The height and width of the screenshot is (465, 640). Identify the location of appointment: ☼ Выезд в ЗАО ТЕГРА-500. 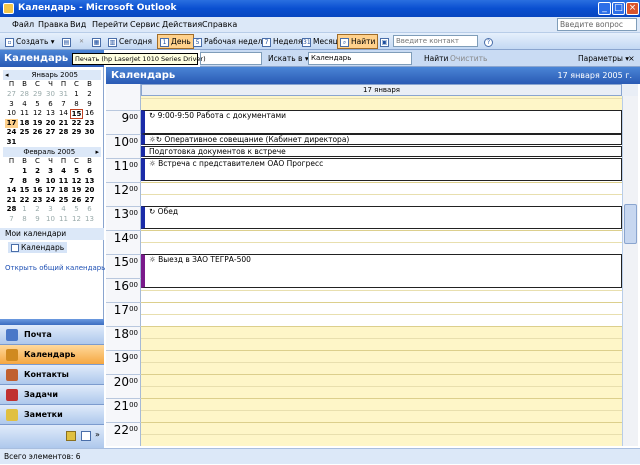
(381, 271).